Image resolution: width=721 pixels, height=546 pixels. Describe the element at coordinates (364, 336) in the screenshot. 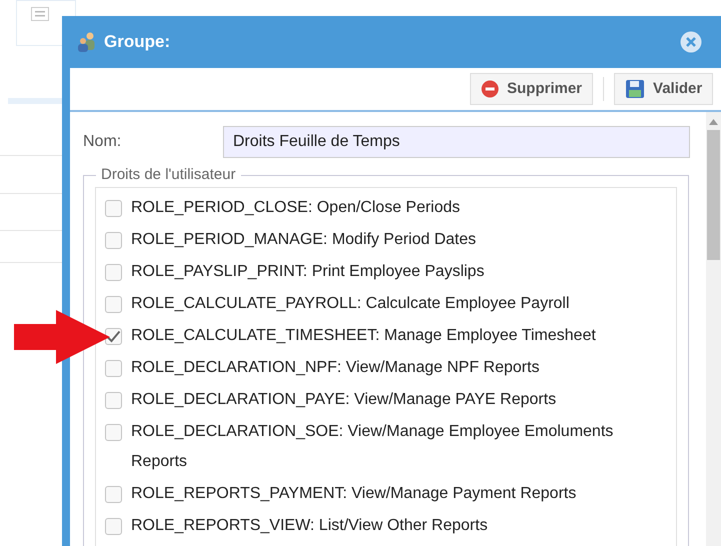

I see `right-label: ROLE_CALCULATE_TIMESHEET: Manage Employee Timesheet` at that location.